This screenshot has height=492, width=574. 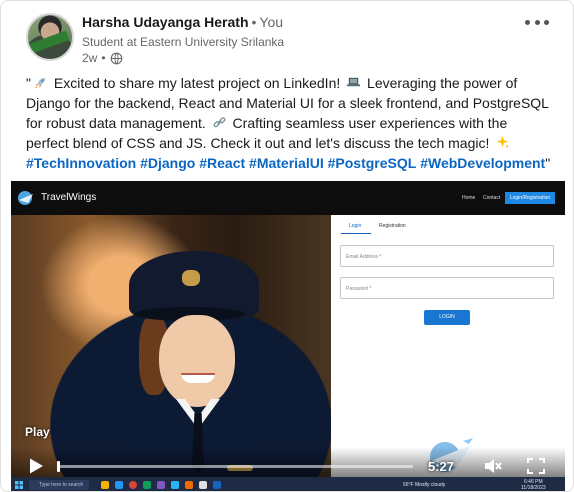 I want to click on hashtag-link: #WebDevelopment, so click(x=482, y=163).